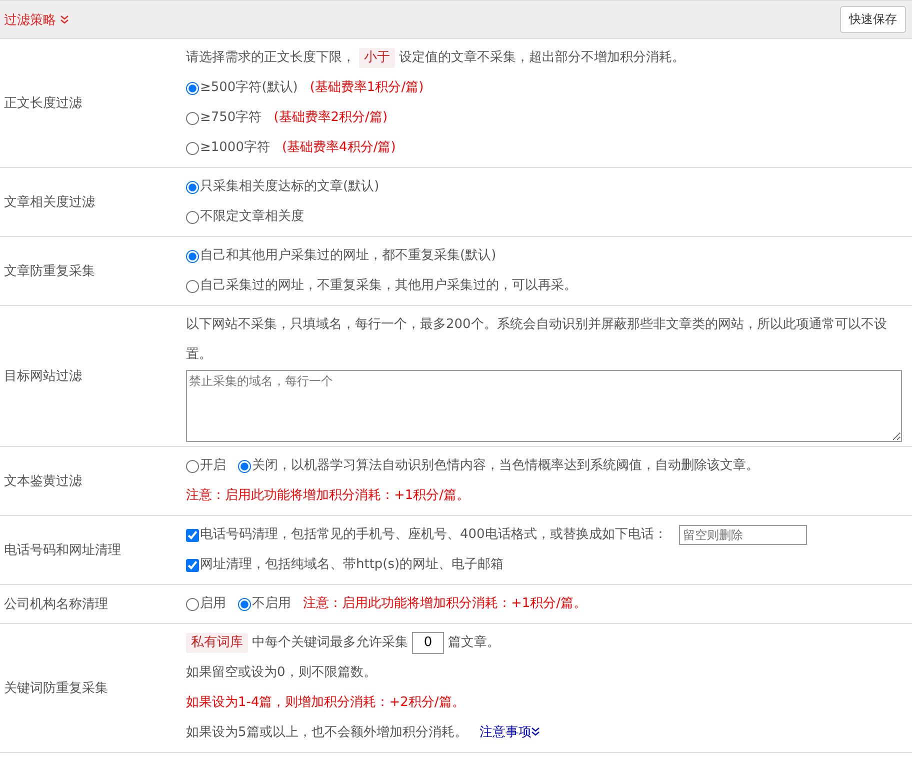  What do you see at coordinates (213, 466) in the screenshot?
I see `option-label: 开启` at bounding box center [213, 466].